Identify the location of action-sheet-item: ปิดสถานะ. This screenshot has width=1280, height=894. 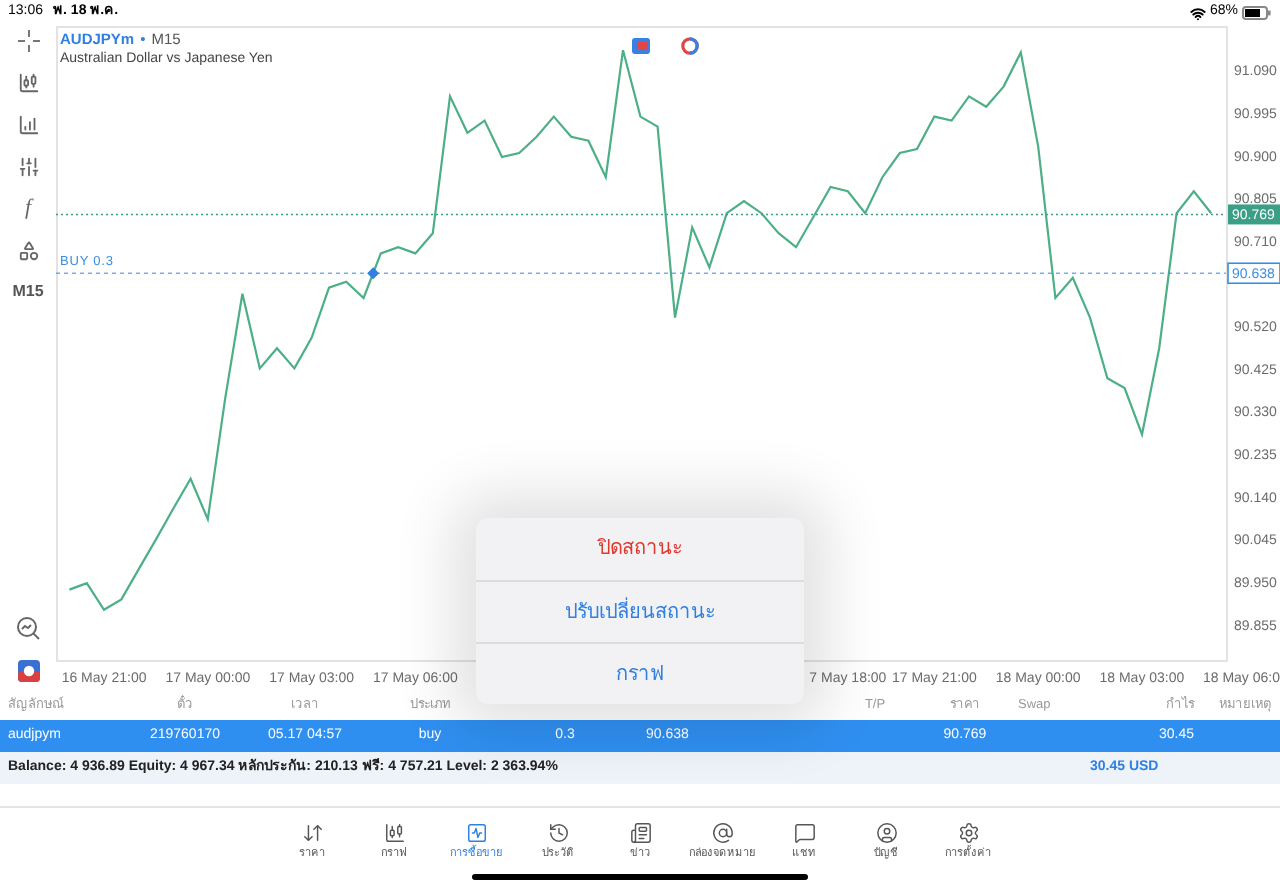
(640, 549).